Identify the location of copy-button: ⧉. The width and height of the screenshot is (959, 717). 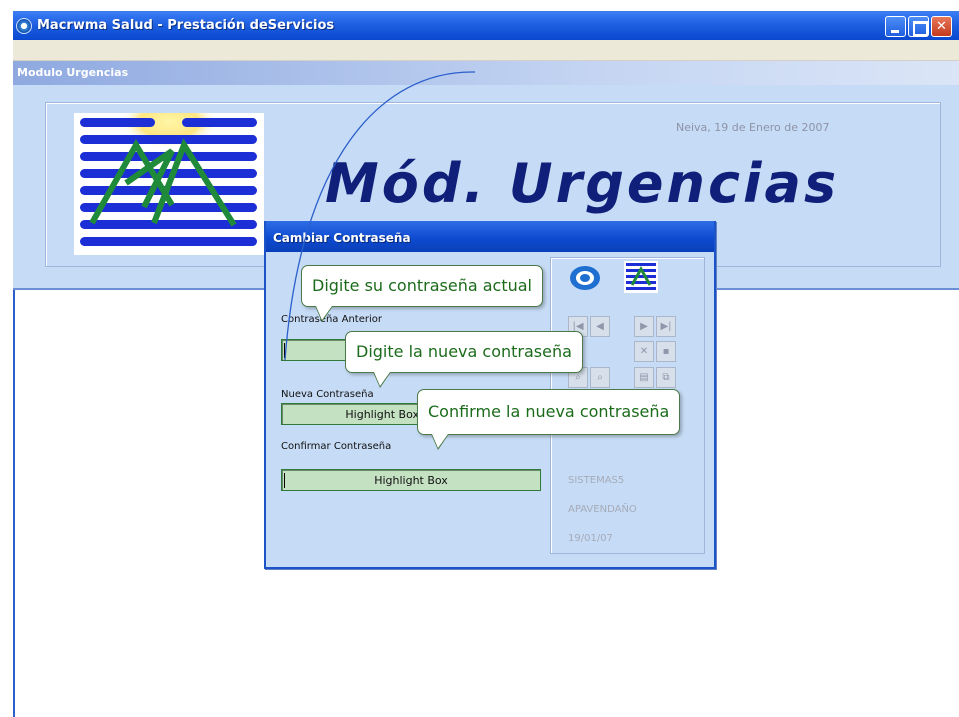
(666, 377).